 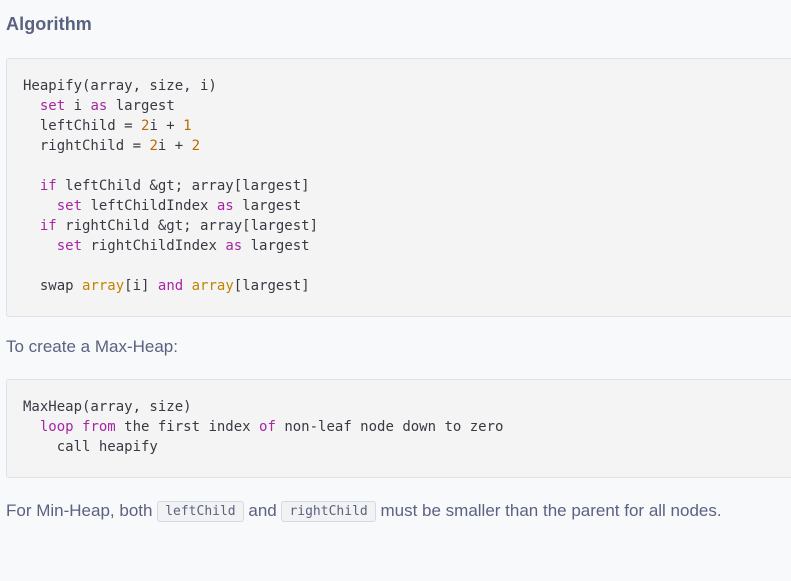 I want to click on code-text: leftChild =, so click(x=82, y=126).